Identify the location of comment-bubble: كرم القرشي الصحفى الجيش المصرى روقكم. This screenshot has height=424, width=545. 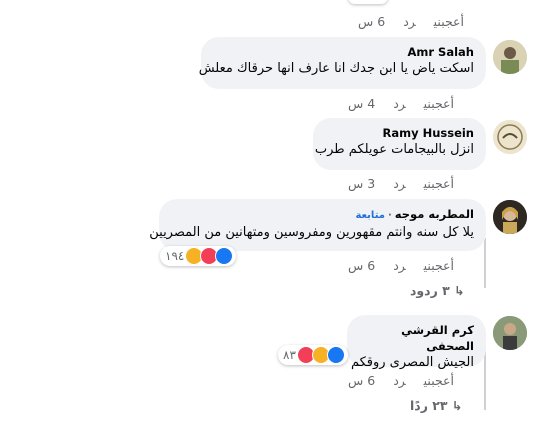
(416, 342).